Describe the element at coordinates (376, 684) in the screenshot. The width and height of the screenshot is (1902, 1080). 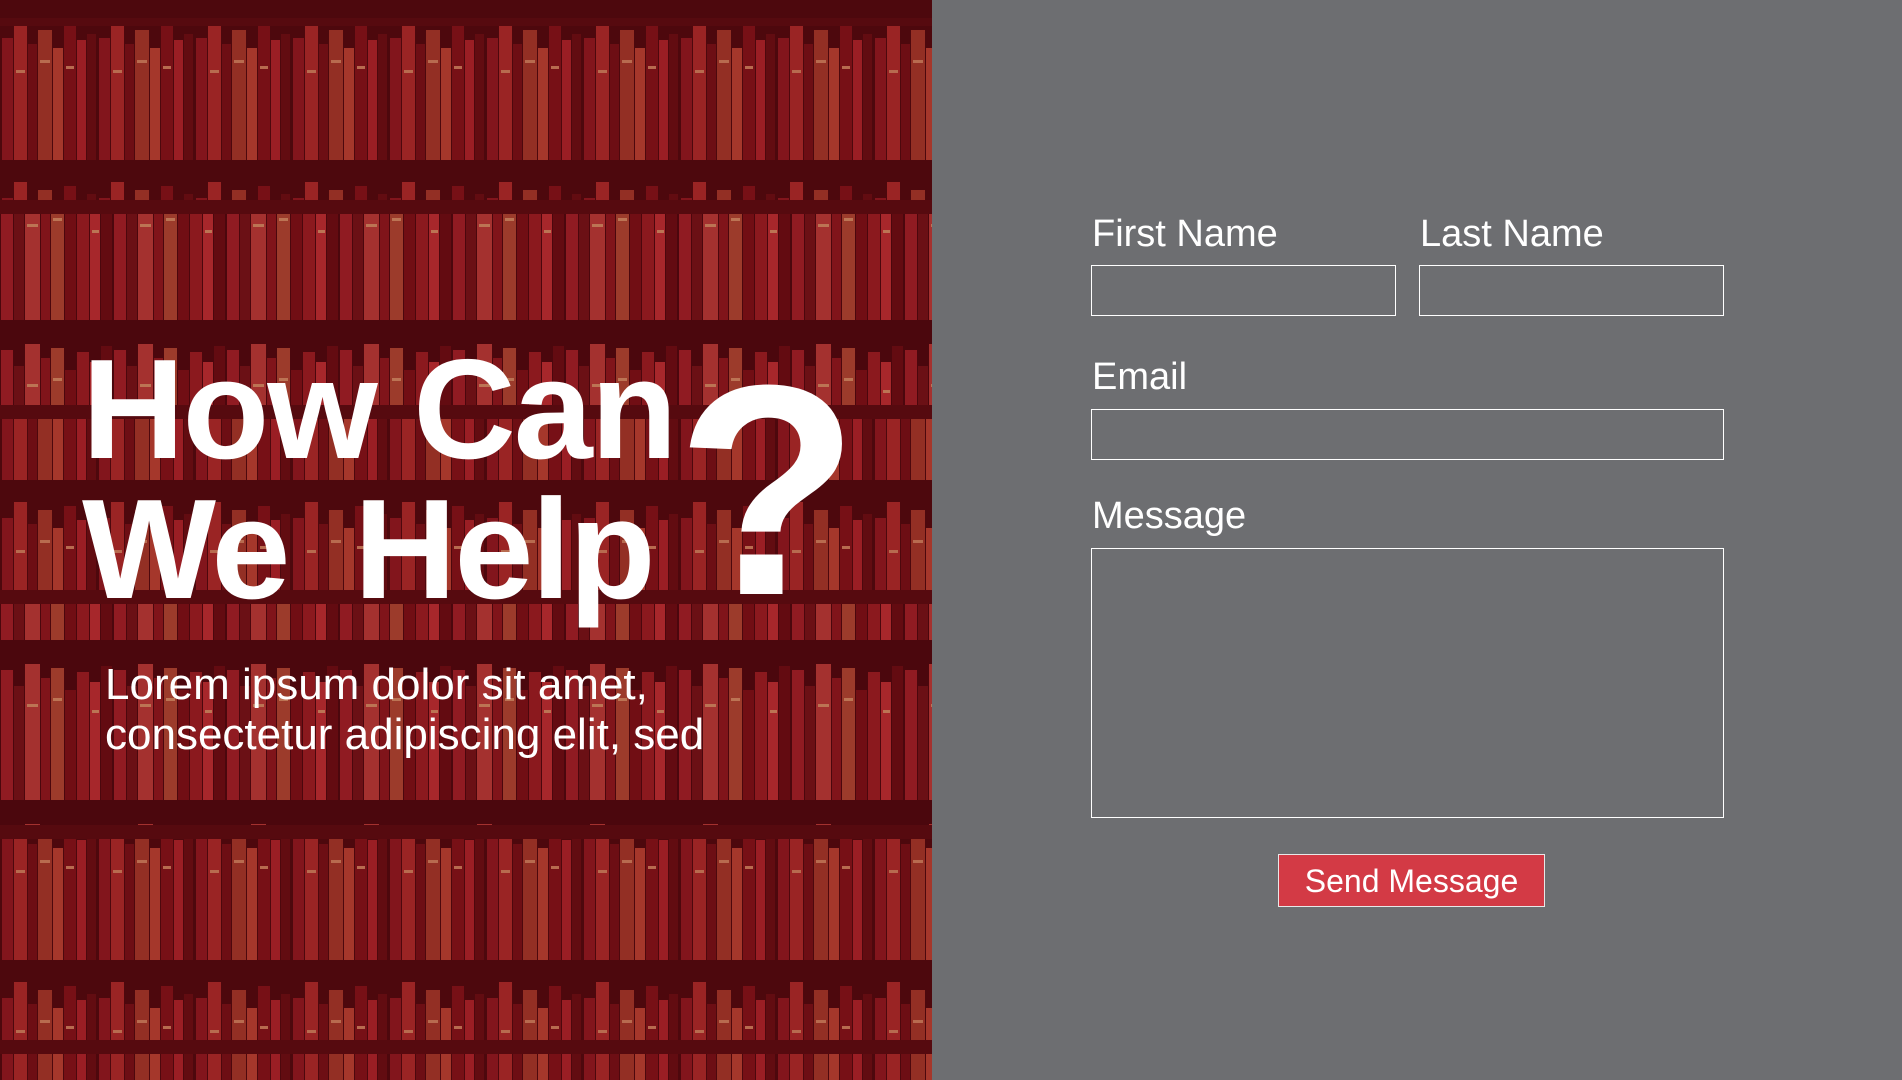
I see `hero-subtitle-line1: Lorem ipsum dolor sit amet,` at that location.